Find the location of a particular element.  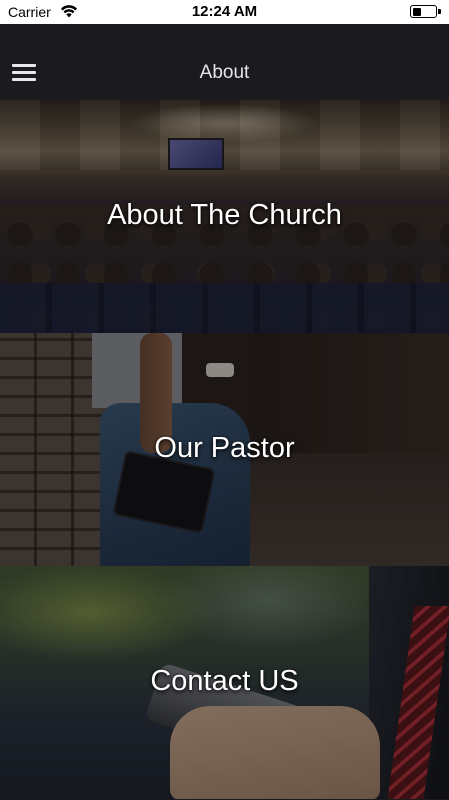

our-pastor-label: Our Pastor is located at coordinates (224, 447).